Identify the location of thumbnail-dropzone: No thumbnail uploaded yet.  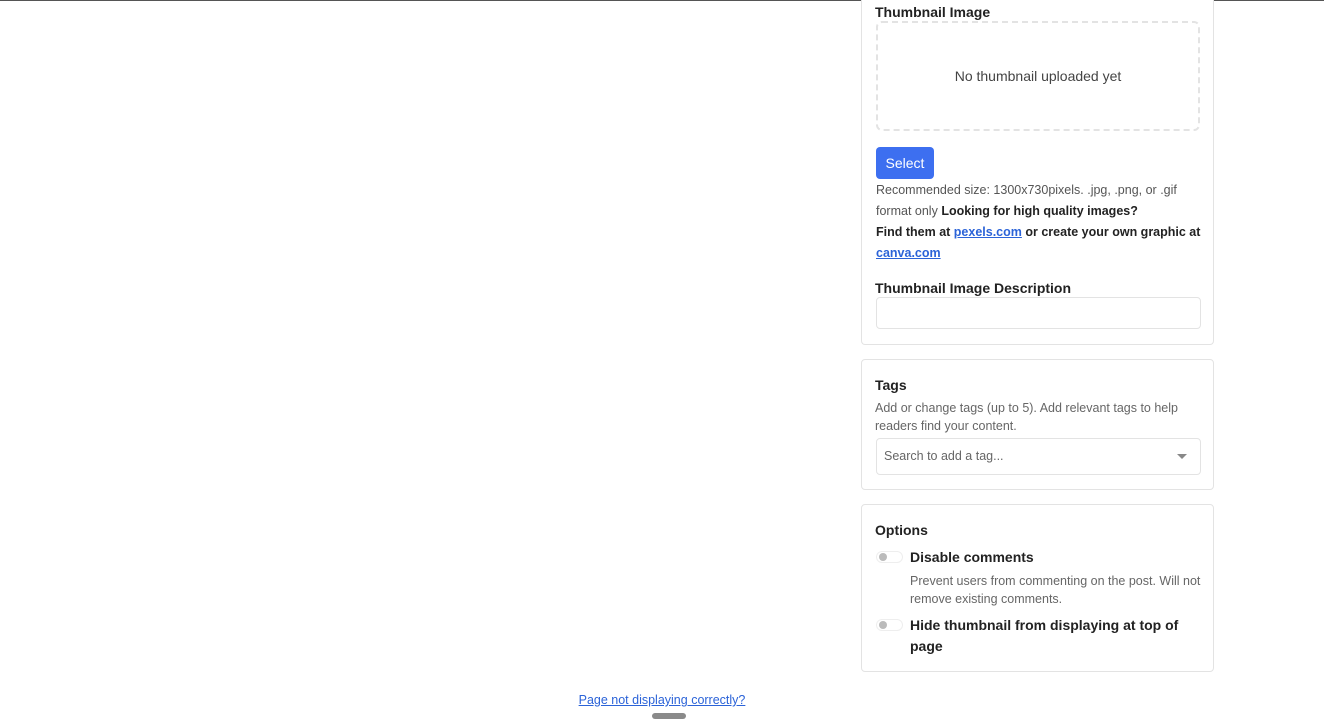
(1038, 76).